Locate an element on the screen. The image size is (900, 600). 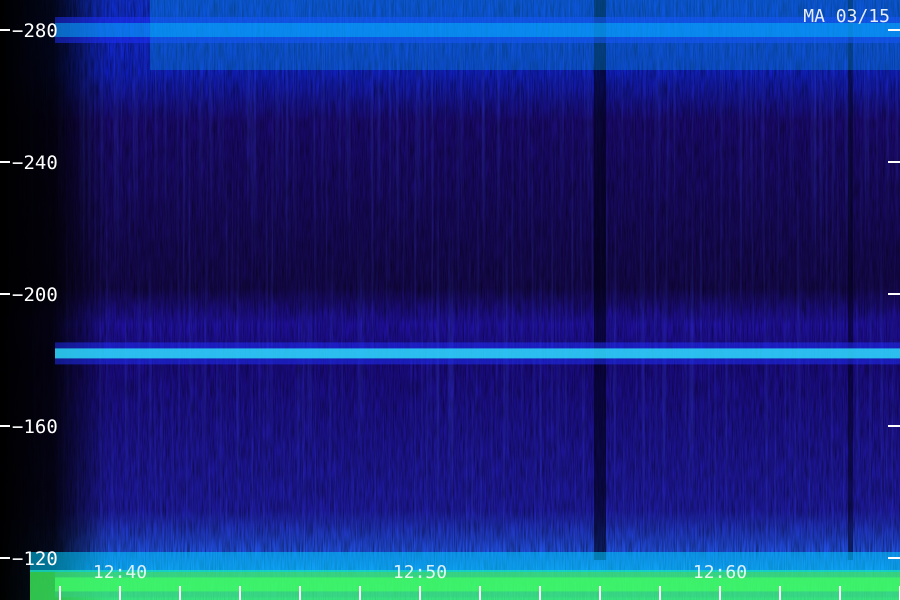
x-tick-label: 12:50 is located at coordinates (420, 572).